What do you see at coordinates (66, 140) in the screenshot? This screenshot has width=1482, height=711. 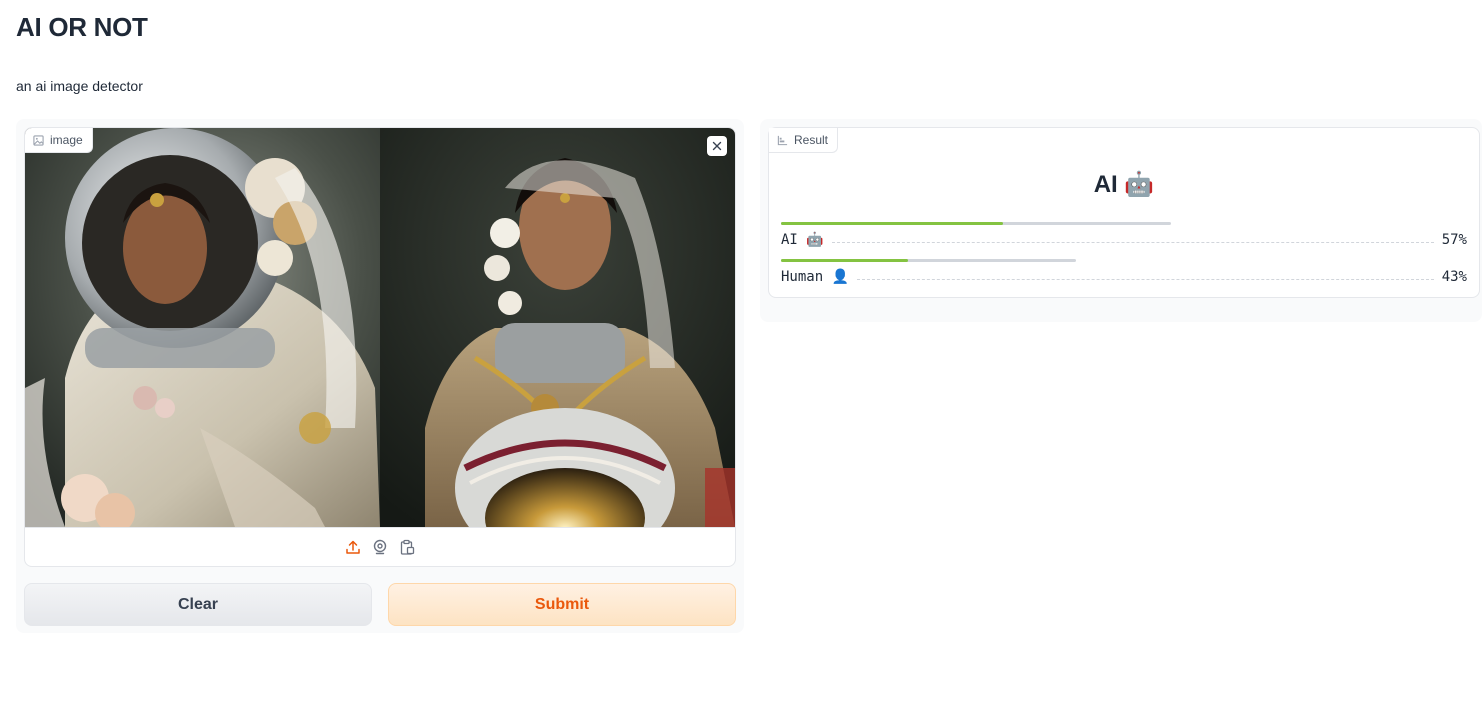 I see `image-label-text: image` at bounding box center [66, 140].